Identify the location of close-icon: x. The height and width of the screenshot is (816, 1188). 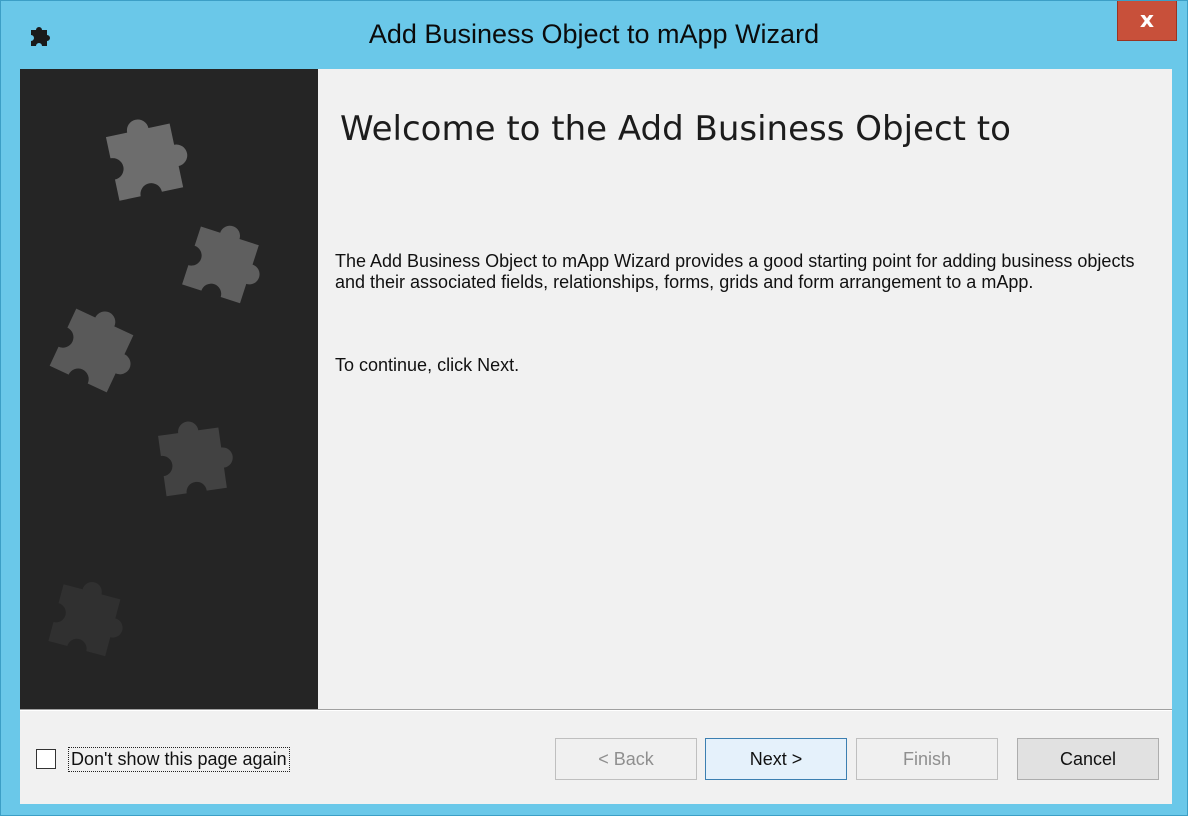
(1147, 20).